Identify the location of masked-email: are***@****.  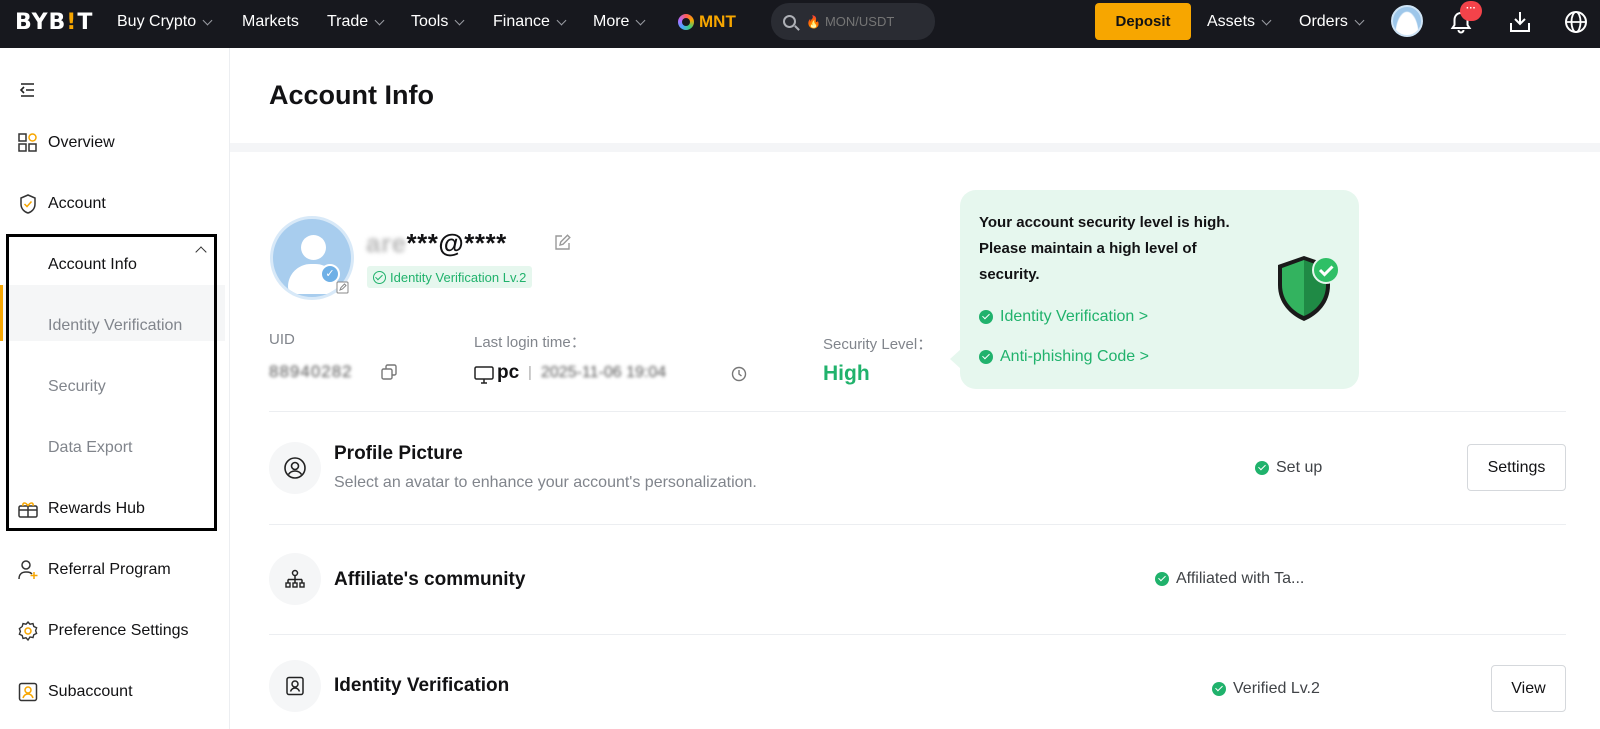
(436, 243).